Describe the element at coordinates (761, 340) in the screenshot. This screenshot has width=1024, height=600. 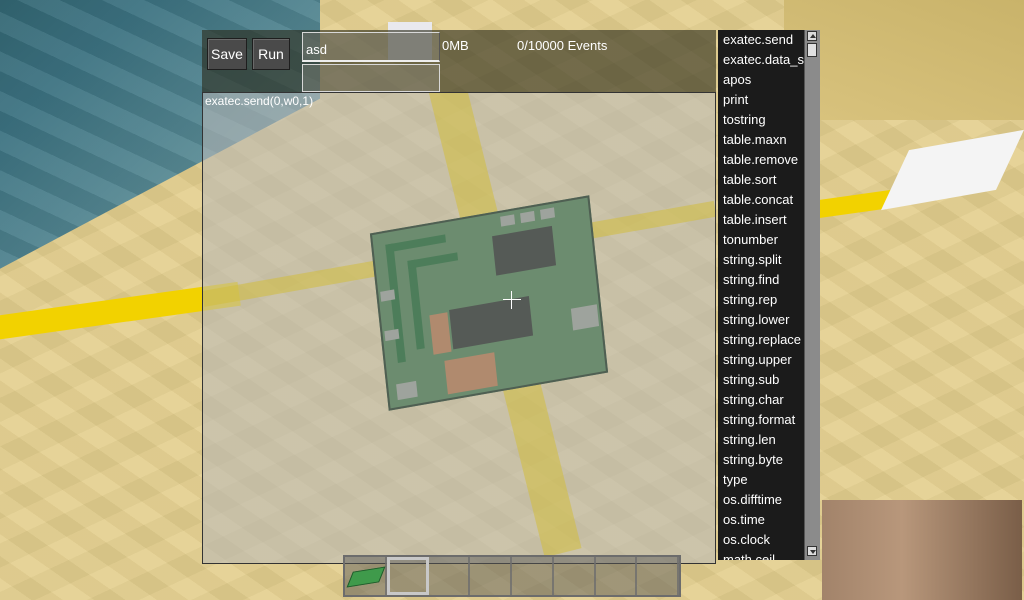
I see `autocomplete-item: string.replace` at that location.